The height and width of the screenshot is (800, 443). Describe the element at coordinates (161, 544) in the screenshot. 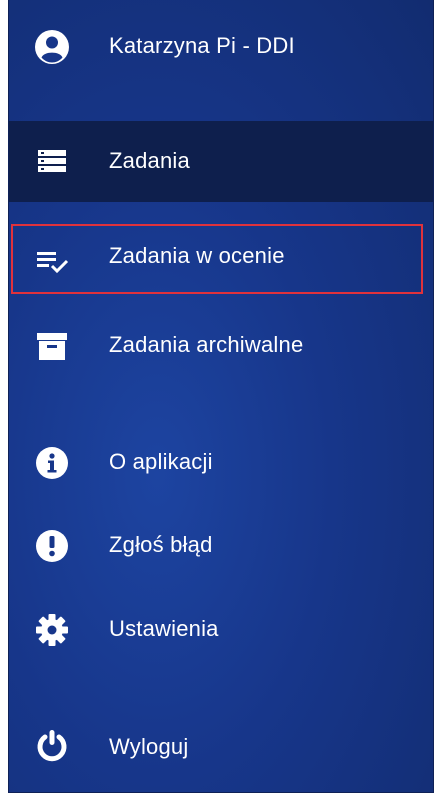

I see `menu-item-label: Zgłoś błąd` at that location.